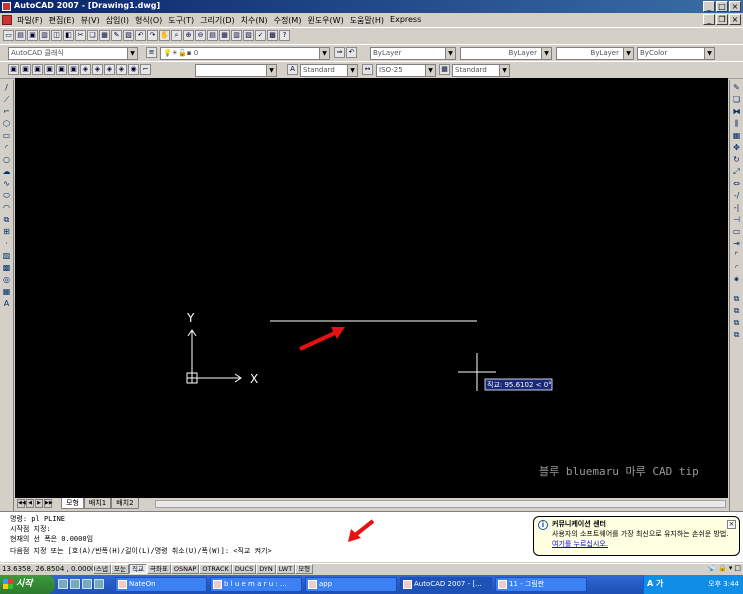 This screenshot has width=743, height=594. What do you see at coordinates (6, 159) in the screenshot?
I see `circle-icon: ○` at bounding box center [6, 159].